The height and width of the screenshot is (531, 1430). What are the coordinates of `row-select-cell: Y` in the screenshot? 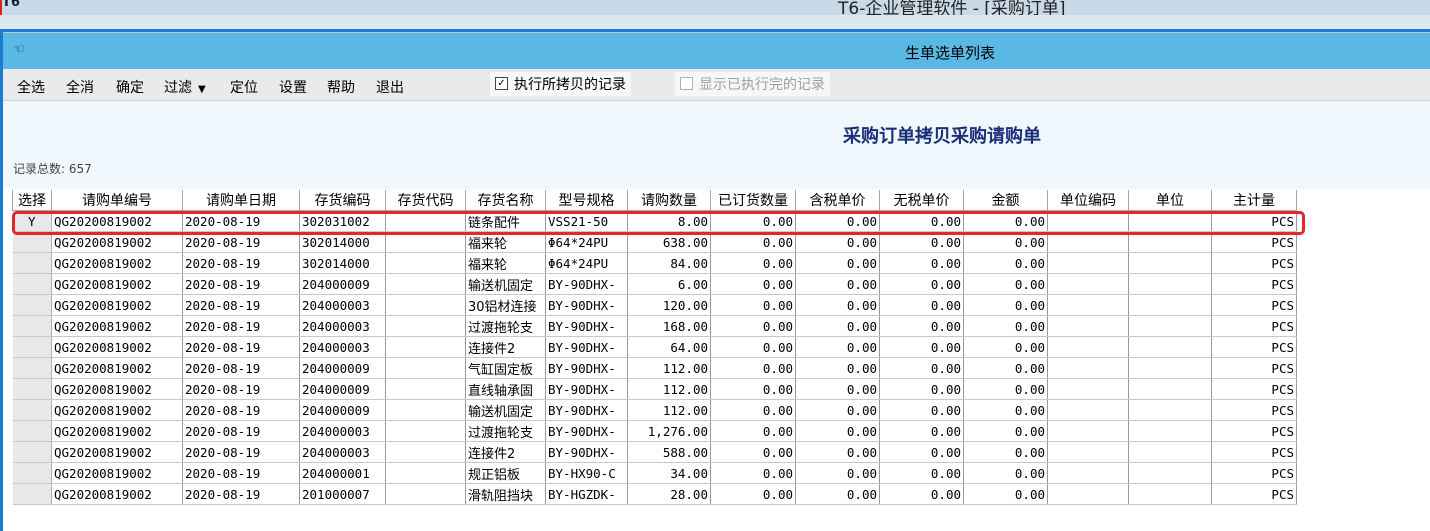 It's located at (32, 221).